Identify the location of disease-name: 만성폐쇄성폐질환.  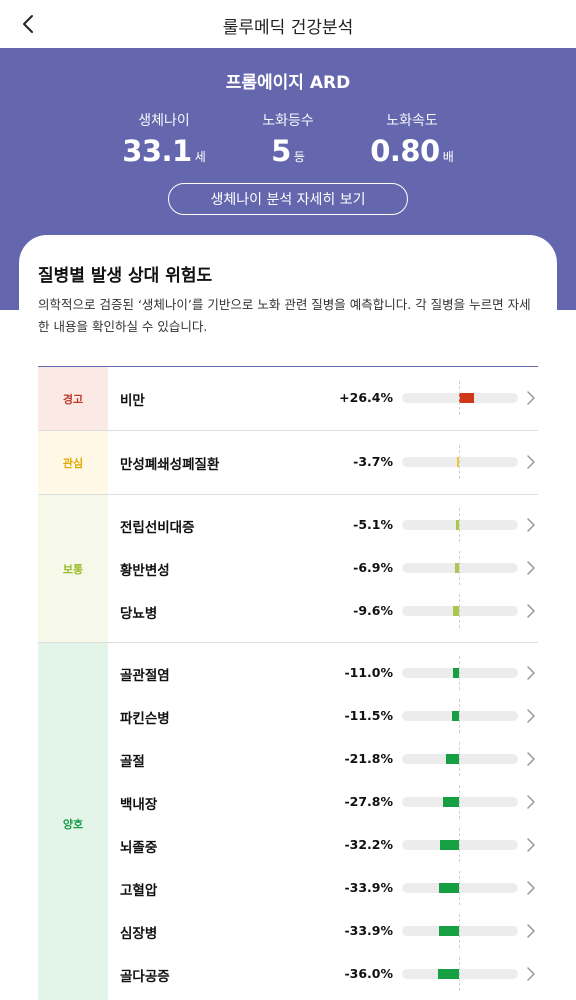
(170, 465).